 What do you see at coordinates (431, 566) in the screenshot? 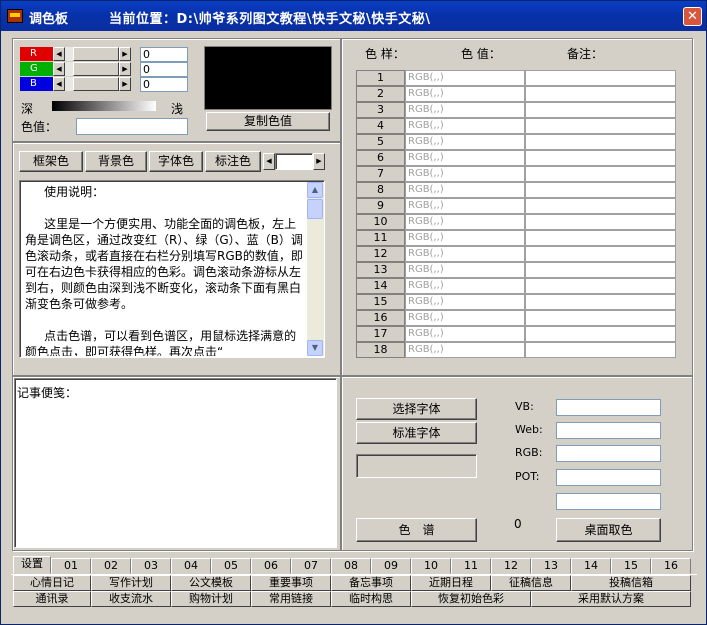
I see `tab-10: 10` at bounding box center [431, 566].